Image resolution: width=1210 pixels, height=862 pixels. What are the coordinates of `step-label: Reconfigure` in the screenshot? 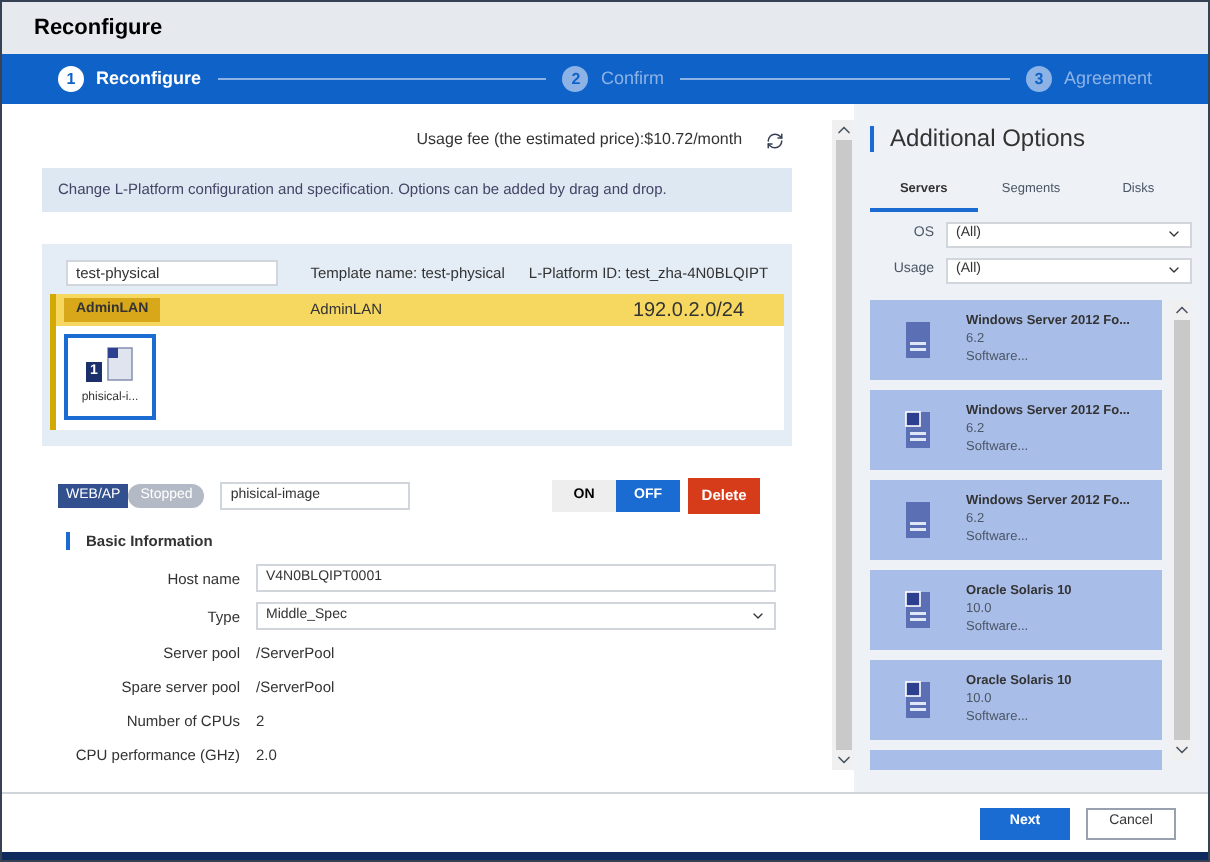 It's located at (149, 78).